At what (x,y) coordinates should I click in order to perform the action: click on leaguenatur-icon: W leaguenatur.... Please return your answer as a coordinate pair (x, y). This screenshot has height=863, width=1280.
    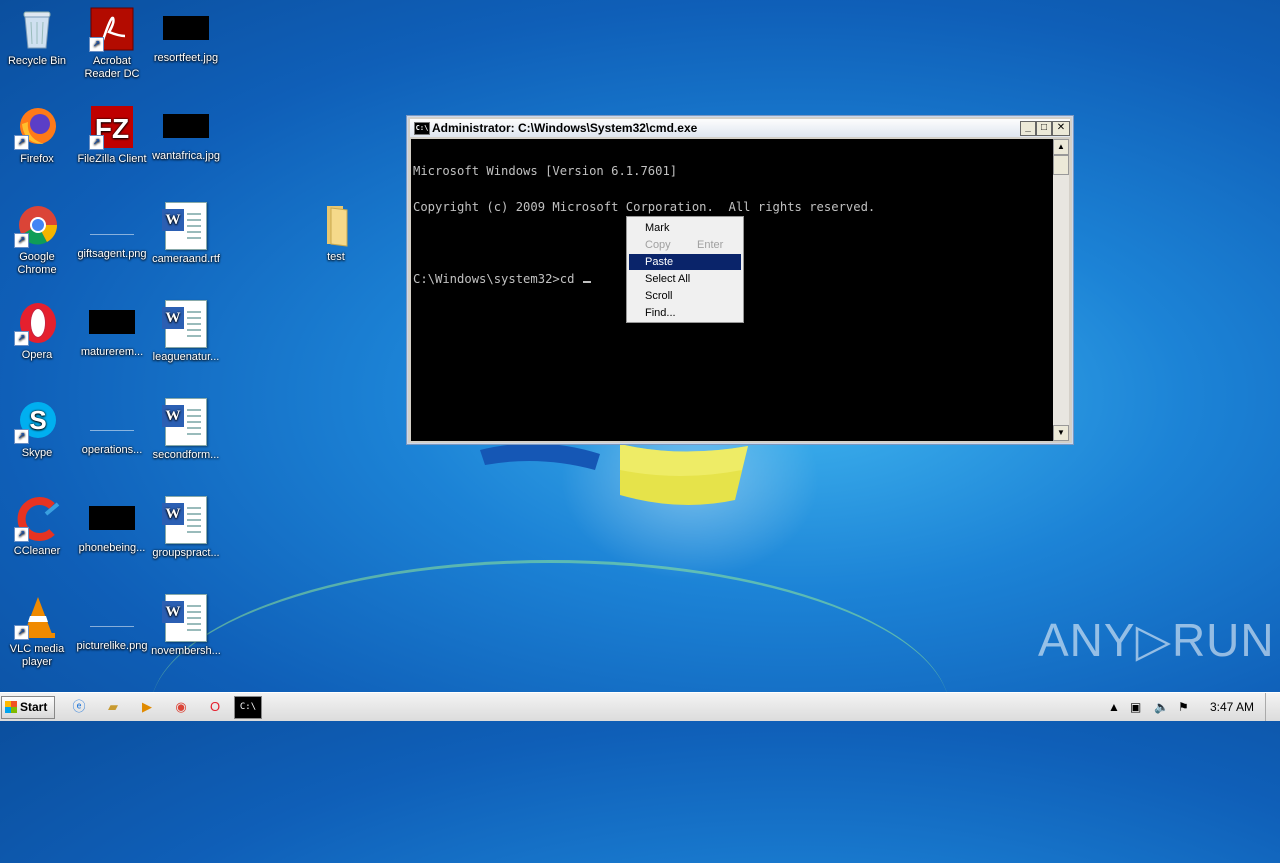
    Looking at the image, I should click on (186, 332).